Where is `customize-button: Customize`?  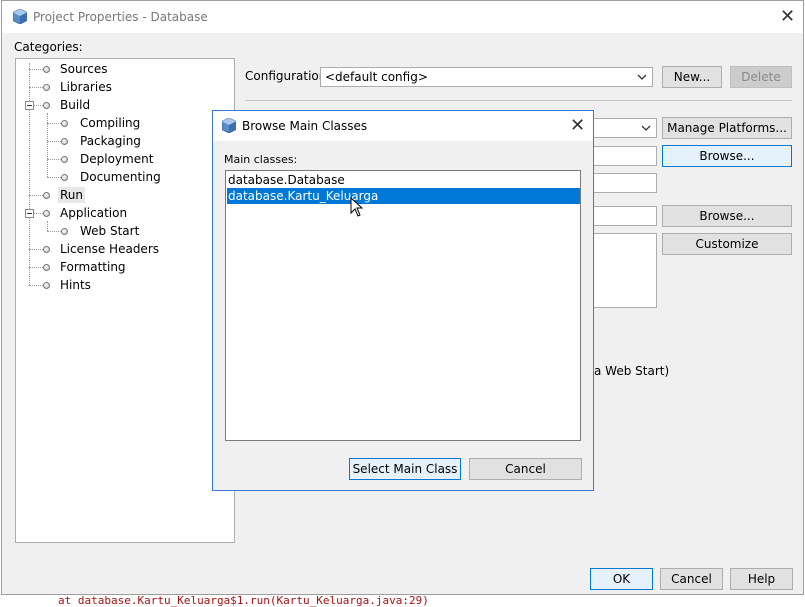
customize-button: Customize is located at coordinates (727, 244).